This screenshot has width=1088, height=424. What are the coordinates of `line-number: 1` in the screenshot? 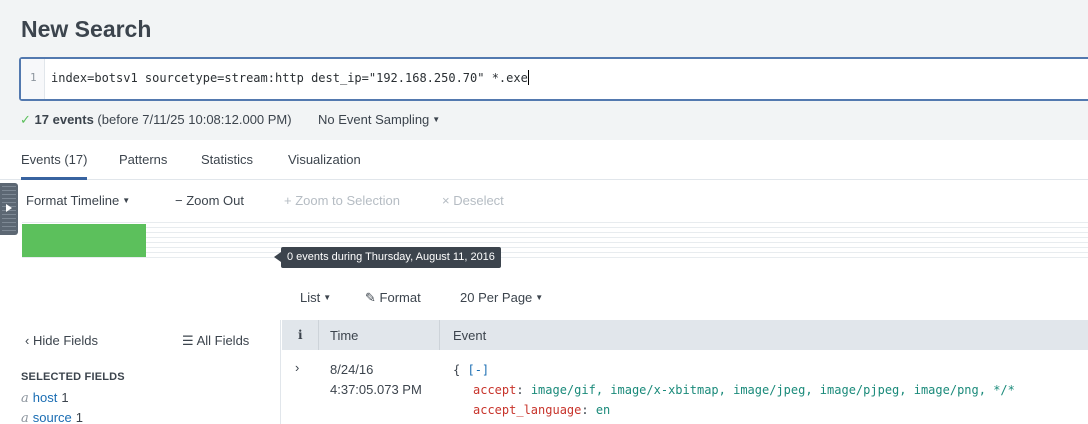 It's located at (33, 77).